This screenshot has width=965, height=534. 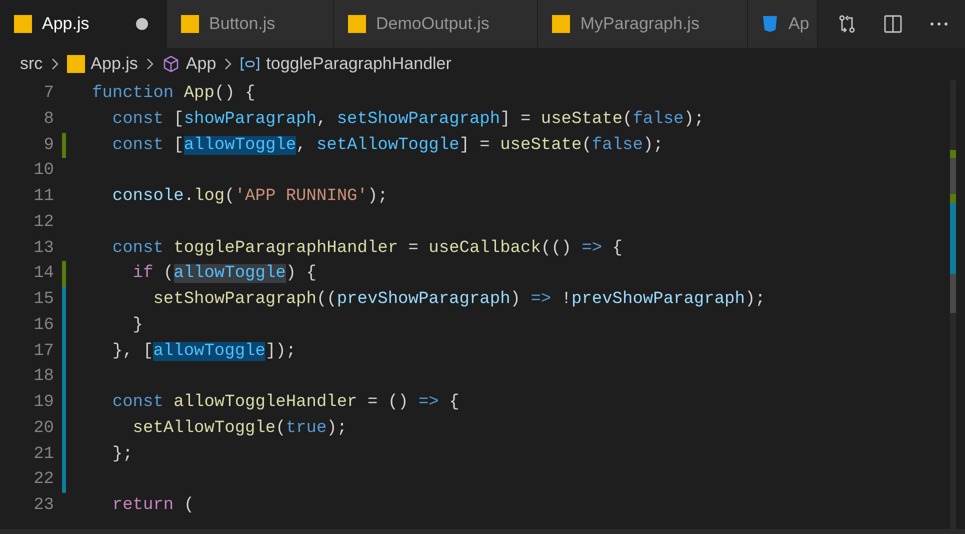 What do you see at coordinates (43, 377) in the screenshot?
I see `line-number: 18` at bounding box center [43, 377].